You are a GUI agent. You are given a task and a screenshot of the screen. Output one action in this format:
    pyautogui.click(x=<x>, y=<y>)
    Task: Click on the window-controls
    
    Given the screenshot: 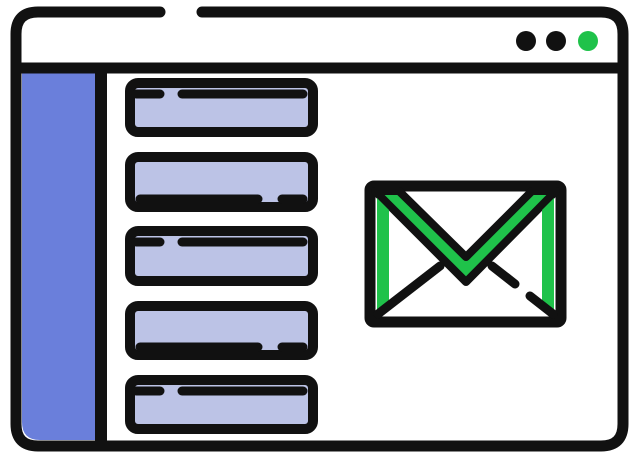 What is the action you would take?
    pyautogui.click(x=557, y=41)
    